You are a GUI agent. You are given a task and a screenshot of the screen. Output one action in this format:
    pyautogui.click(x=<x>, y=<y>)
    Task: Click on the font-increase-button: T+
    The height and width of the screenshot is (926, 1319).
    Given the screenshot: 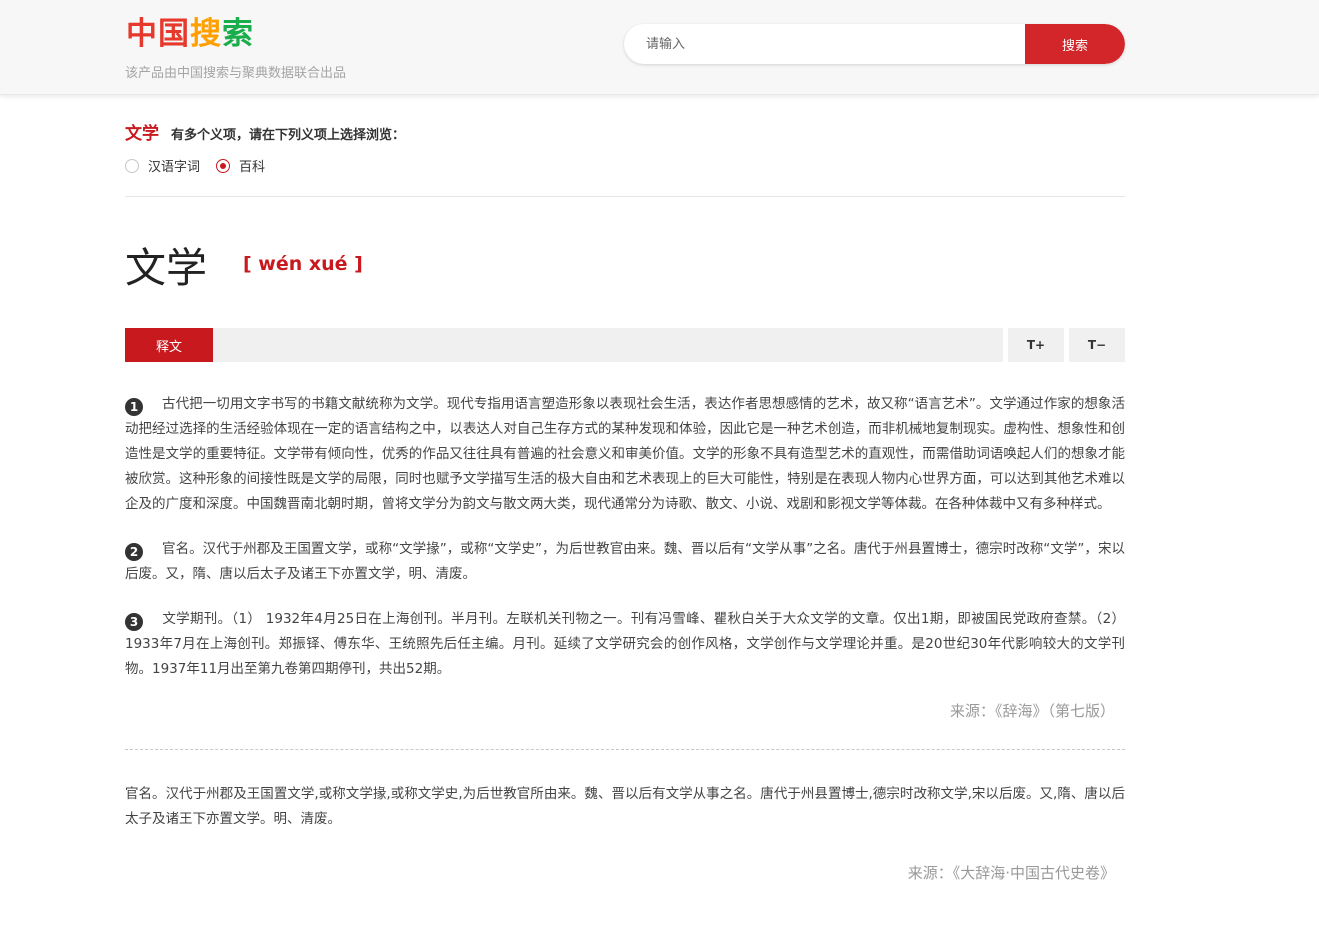 What is the action you would take?
    pyautogui.click(x=1036, y=345)
    